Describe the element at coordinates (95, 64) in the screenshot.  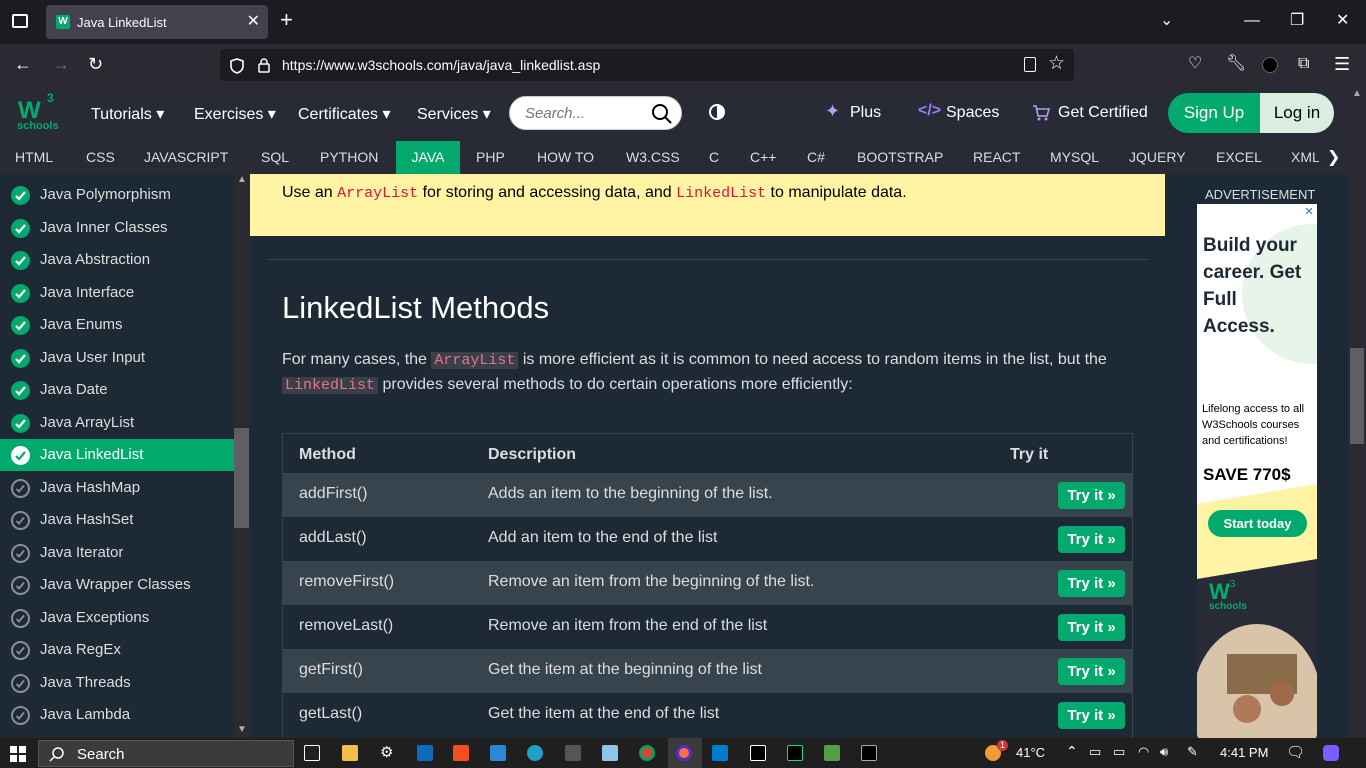
I see `reload-icon: ↻` at that location.